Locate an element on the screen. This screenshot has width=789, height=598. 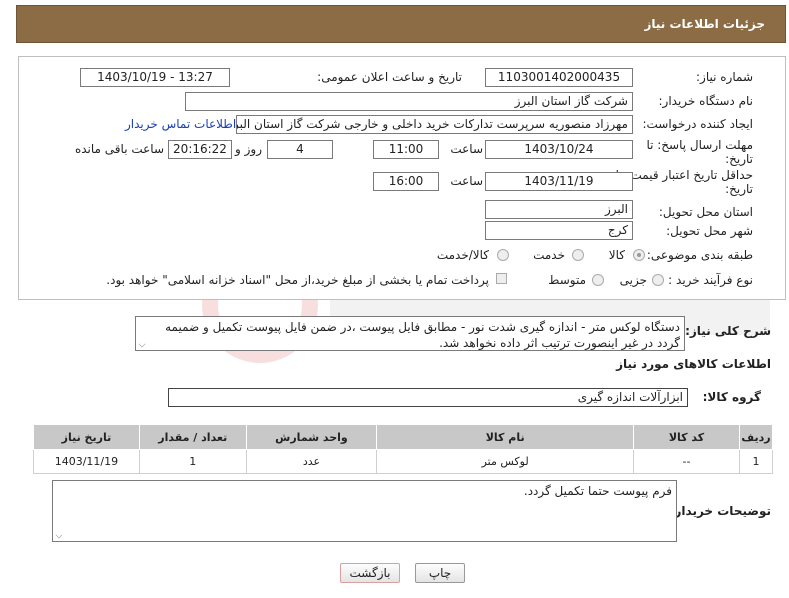
reply-deadline-label: مهلت ارسال پاسخ: تا is located at coordinates (699, 145).